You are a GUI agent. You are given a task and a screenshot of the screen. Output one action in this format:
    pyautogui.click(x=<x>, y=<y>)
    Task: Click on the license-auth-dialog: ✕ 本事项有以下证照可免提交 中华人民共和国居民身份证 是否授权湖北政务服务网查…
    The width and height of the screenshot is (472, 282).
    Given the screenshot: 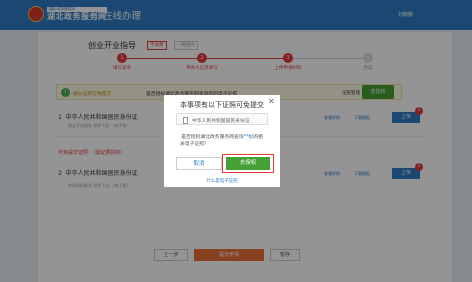 What is the action you would take?
    pyautogui.click(x=222, y=141)
    